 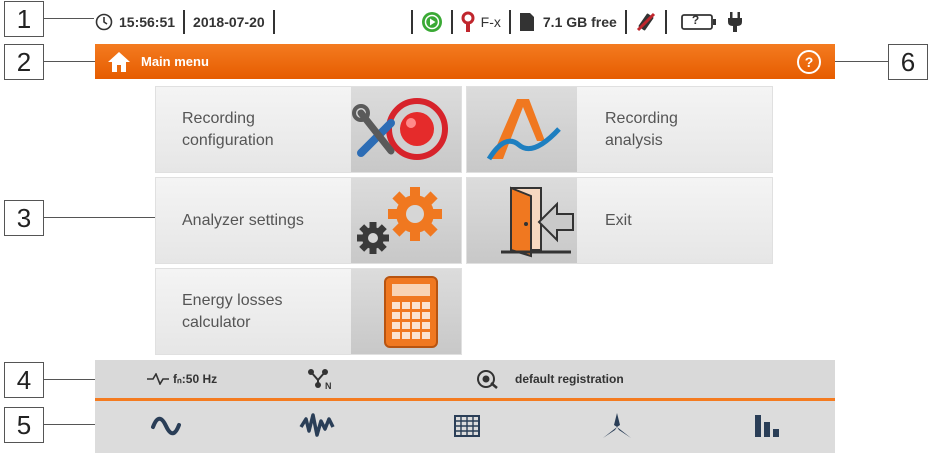 I want to click on sine-wave-icon, so click(x=167, y=430).